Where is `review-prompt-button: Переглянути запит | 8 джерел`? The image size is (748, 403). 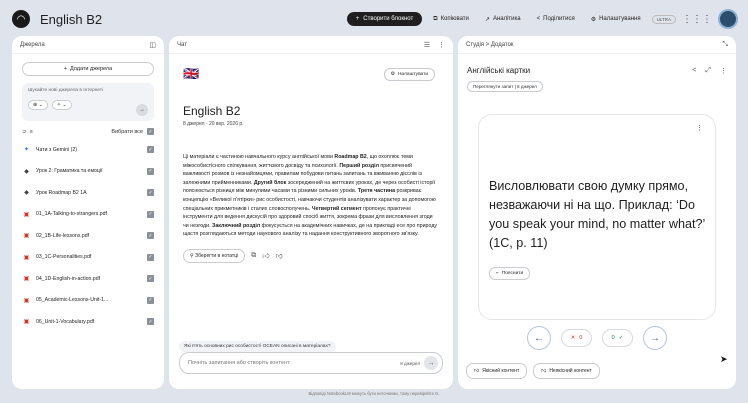 review-prompt-button: Переглянути запит | 8 джерел is located at coordinates (505, 86).